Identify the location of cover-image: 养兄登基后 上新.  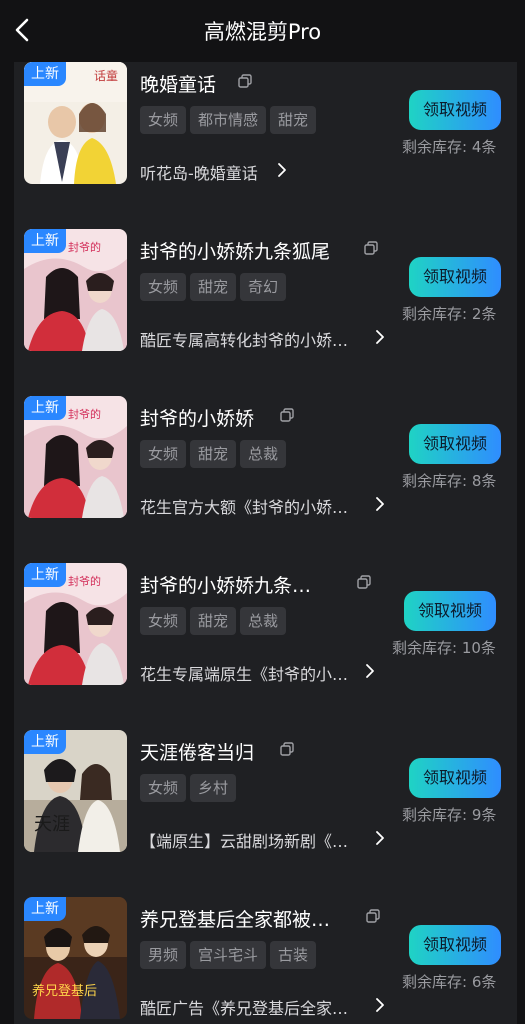
(75, 958).